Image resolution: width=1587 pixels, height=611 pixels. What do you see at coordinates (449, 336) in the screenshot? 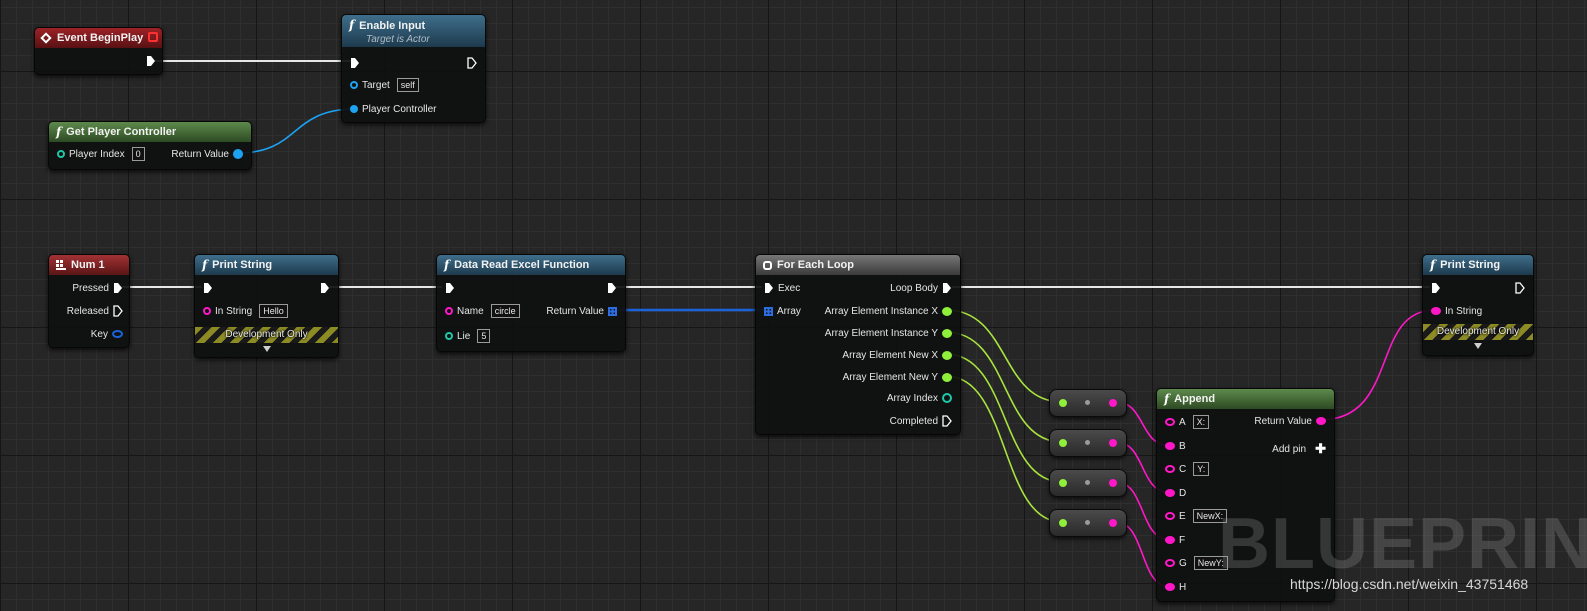
I see `integer-pin-icon` at bounding box center [449, 336].